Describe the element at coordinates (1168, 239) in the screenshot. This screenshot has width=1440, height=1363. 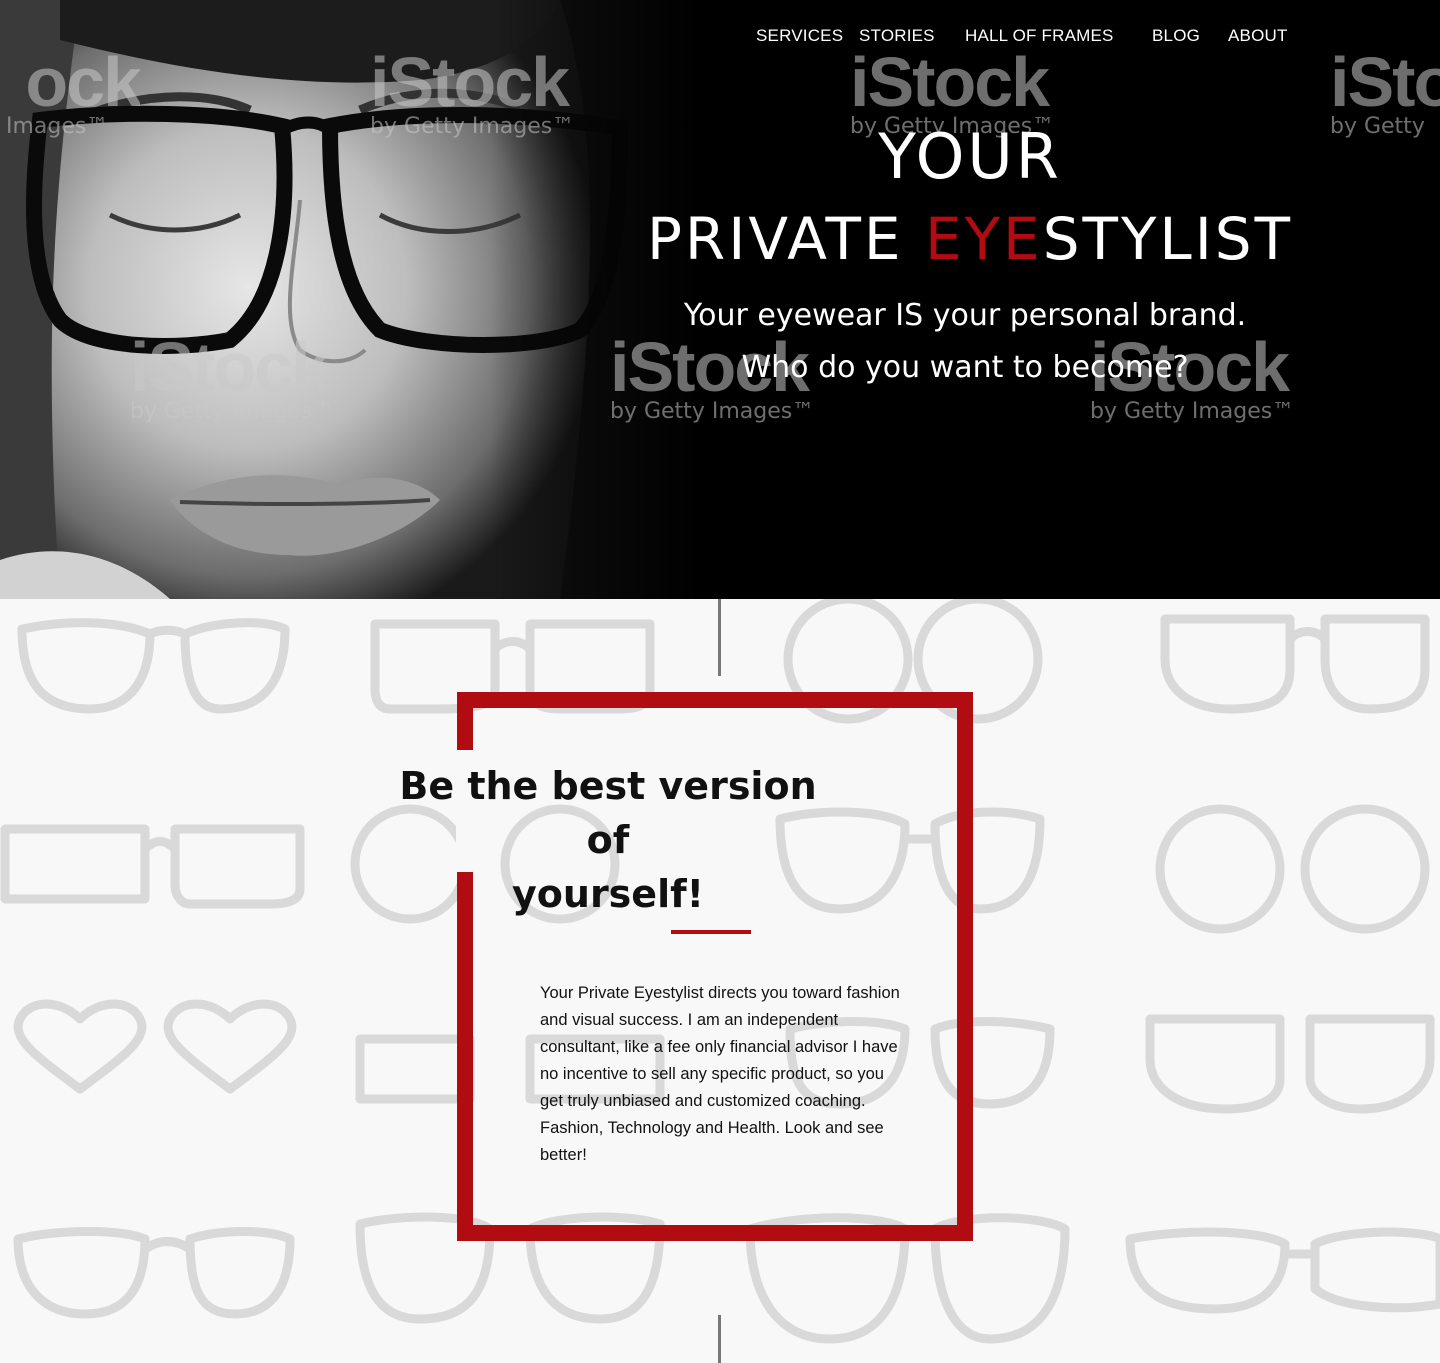
I see `hero-title-stylist: STYLIST` at that location.